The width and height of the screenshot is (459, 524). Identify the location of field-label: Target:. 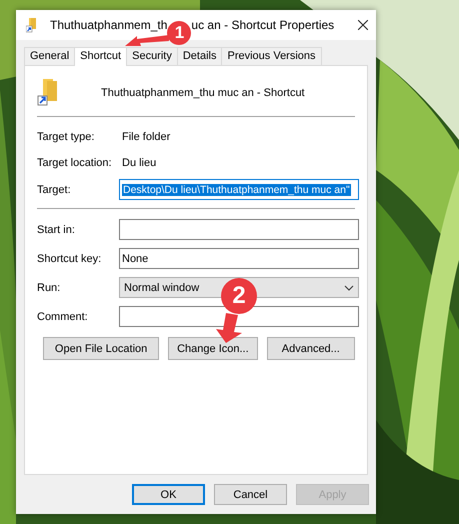
(54, 190).